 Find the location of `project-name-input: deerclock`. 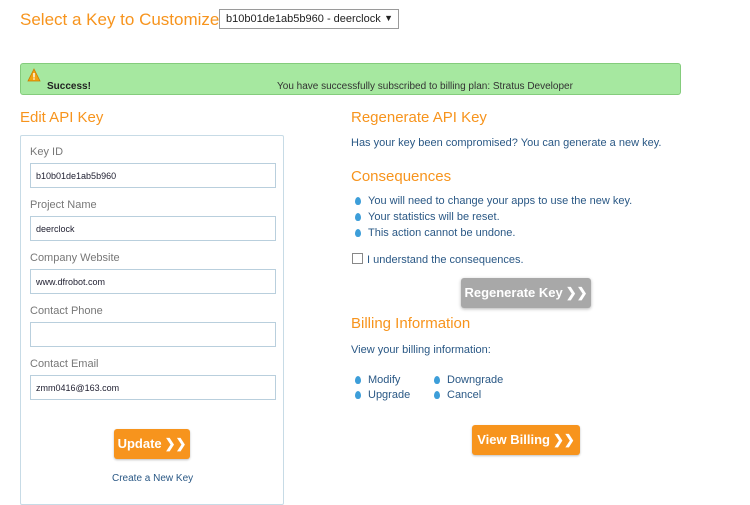

project-name-input: deerclock is located at coordinates (153, 228).